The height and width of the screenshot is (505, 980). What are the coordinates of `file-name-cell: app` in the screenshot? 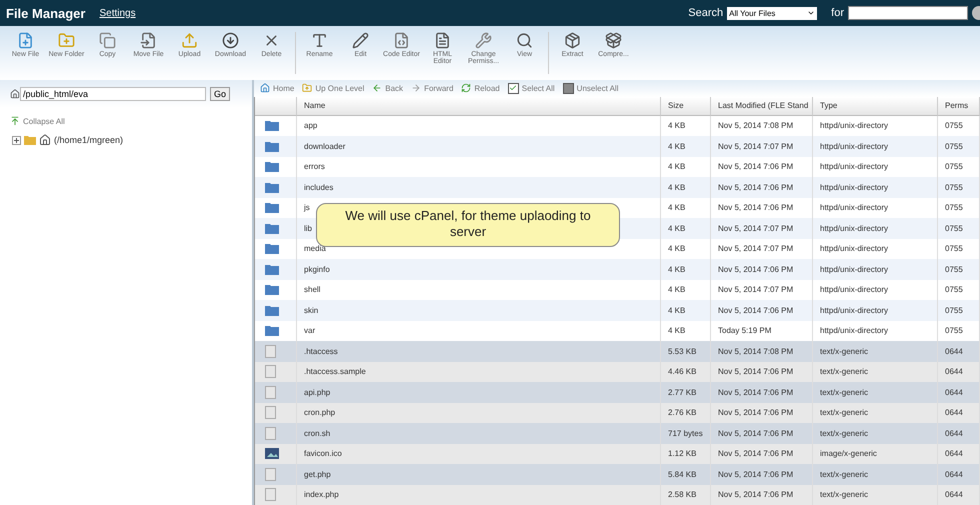 It's located at (479, 126).